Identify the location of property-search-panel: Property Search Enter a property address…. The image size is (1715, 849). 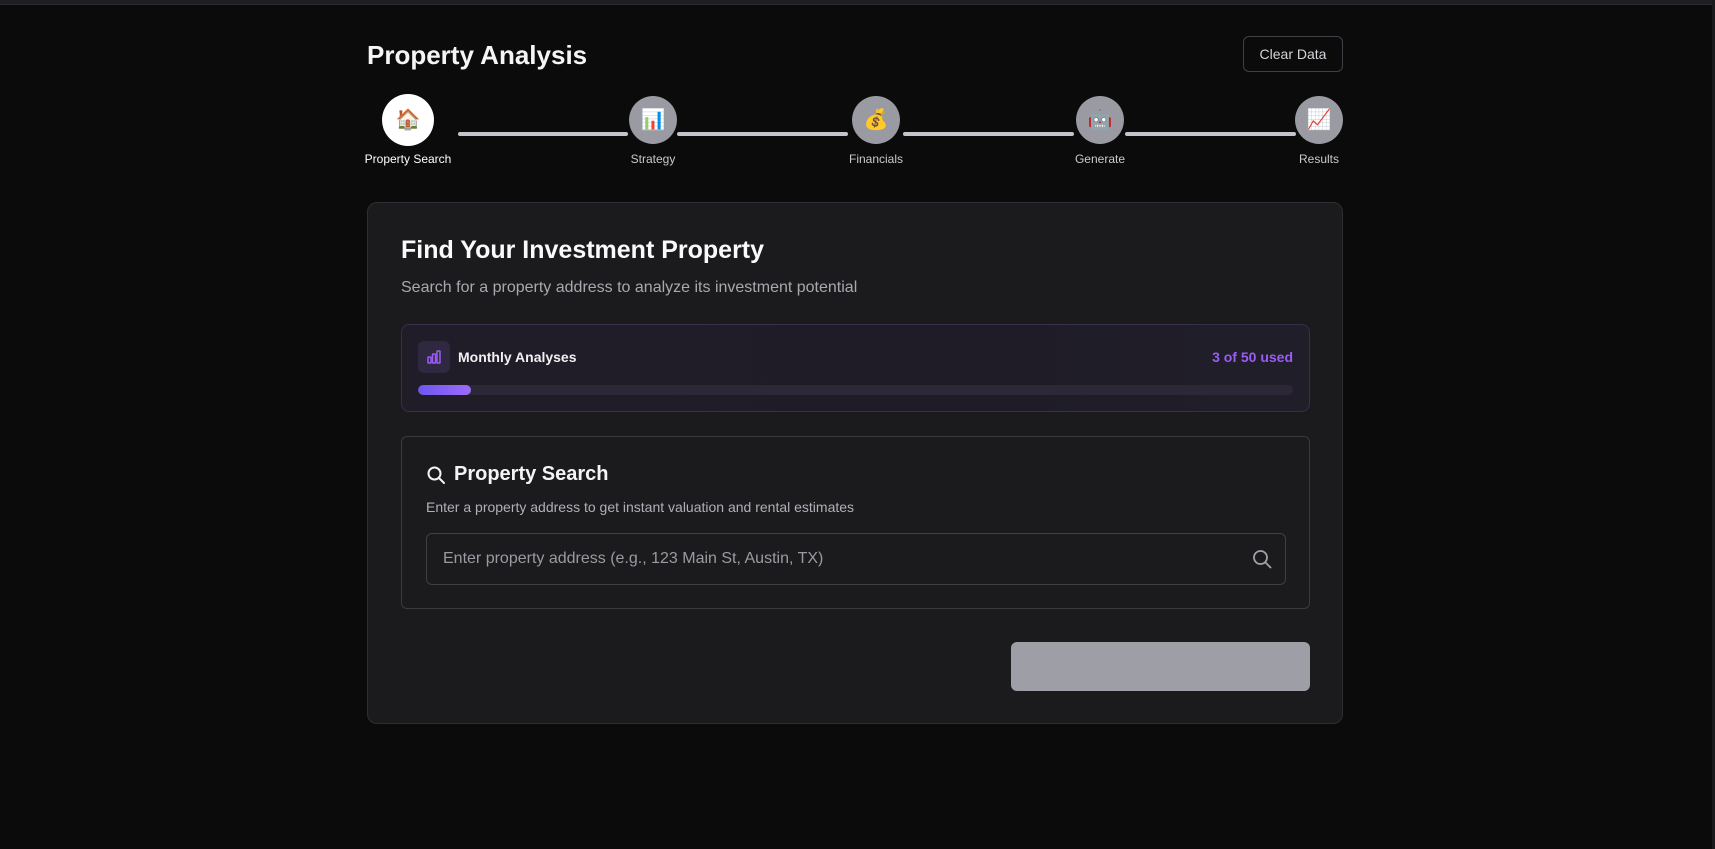
(855, 522).